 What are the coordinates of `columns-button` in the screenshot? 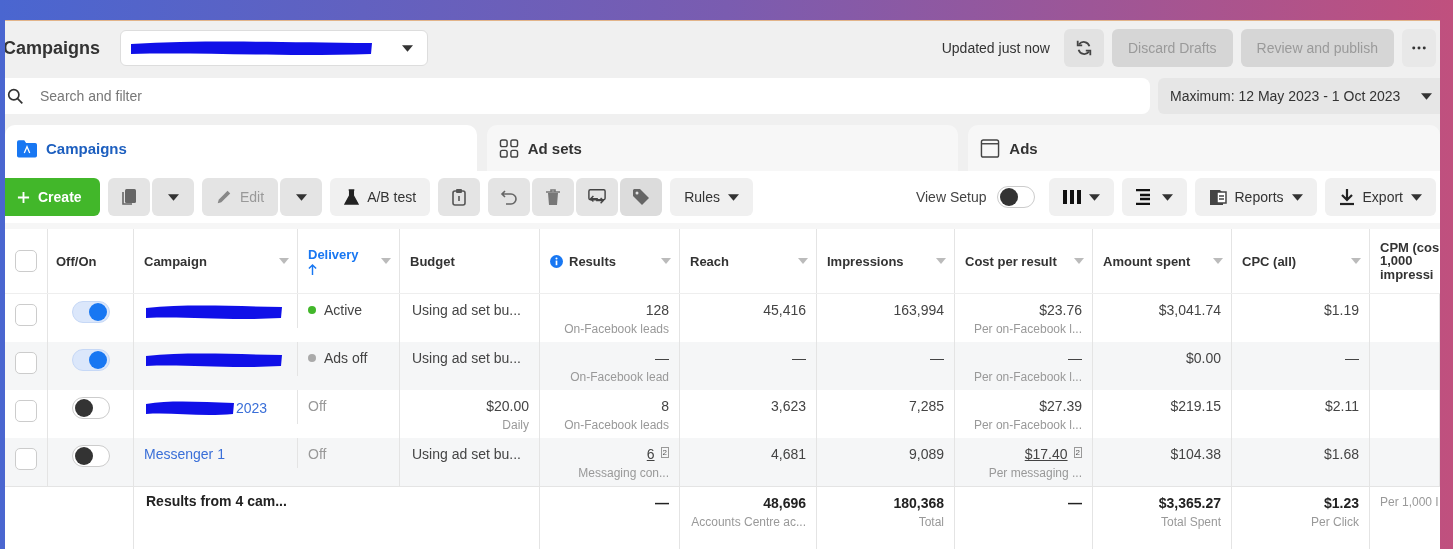 It's located at (1081, 197).